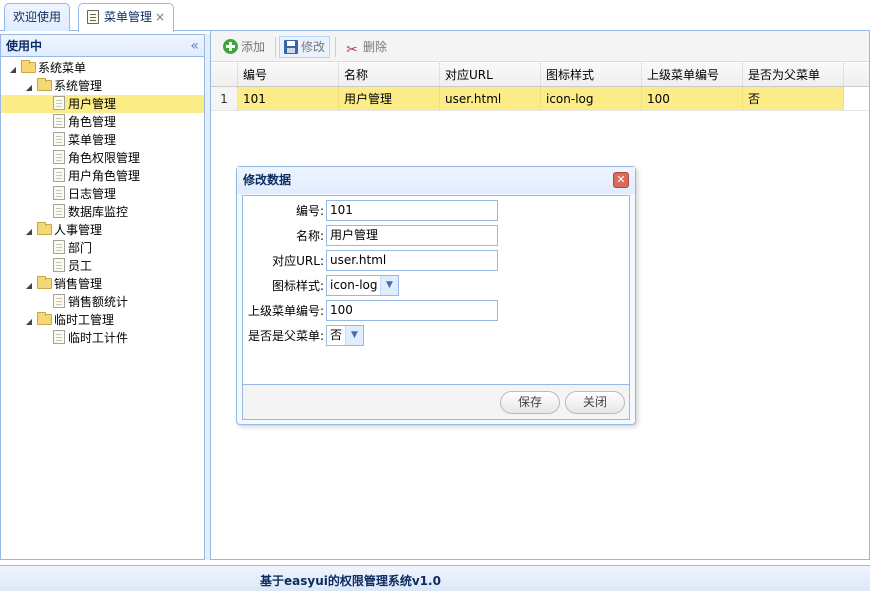 The height and width of the screenshot is (591, 870). I want to click on footer-text: 基于easyui的权限管理系统v1.0, so click(350, 581).